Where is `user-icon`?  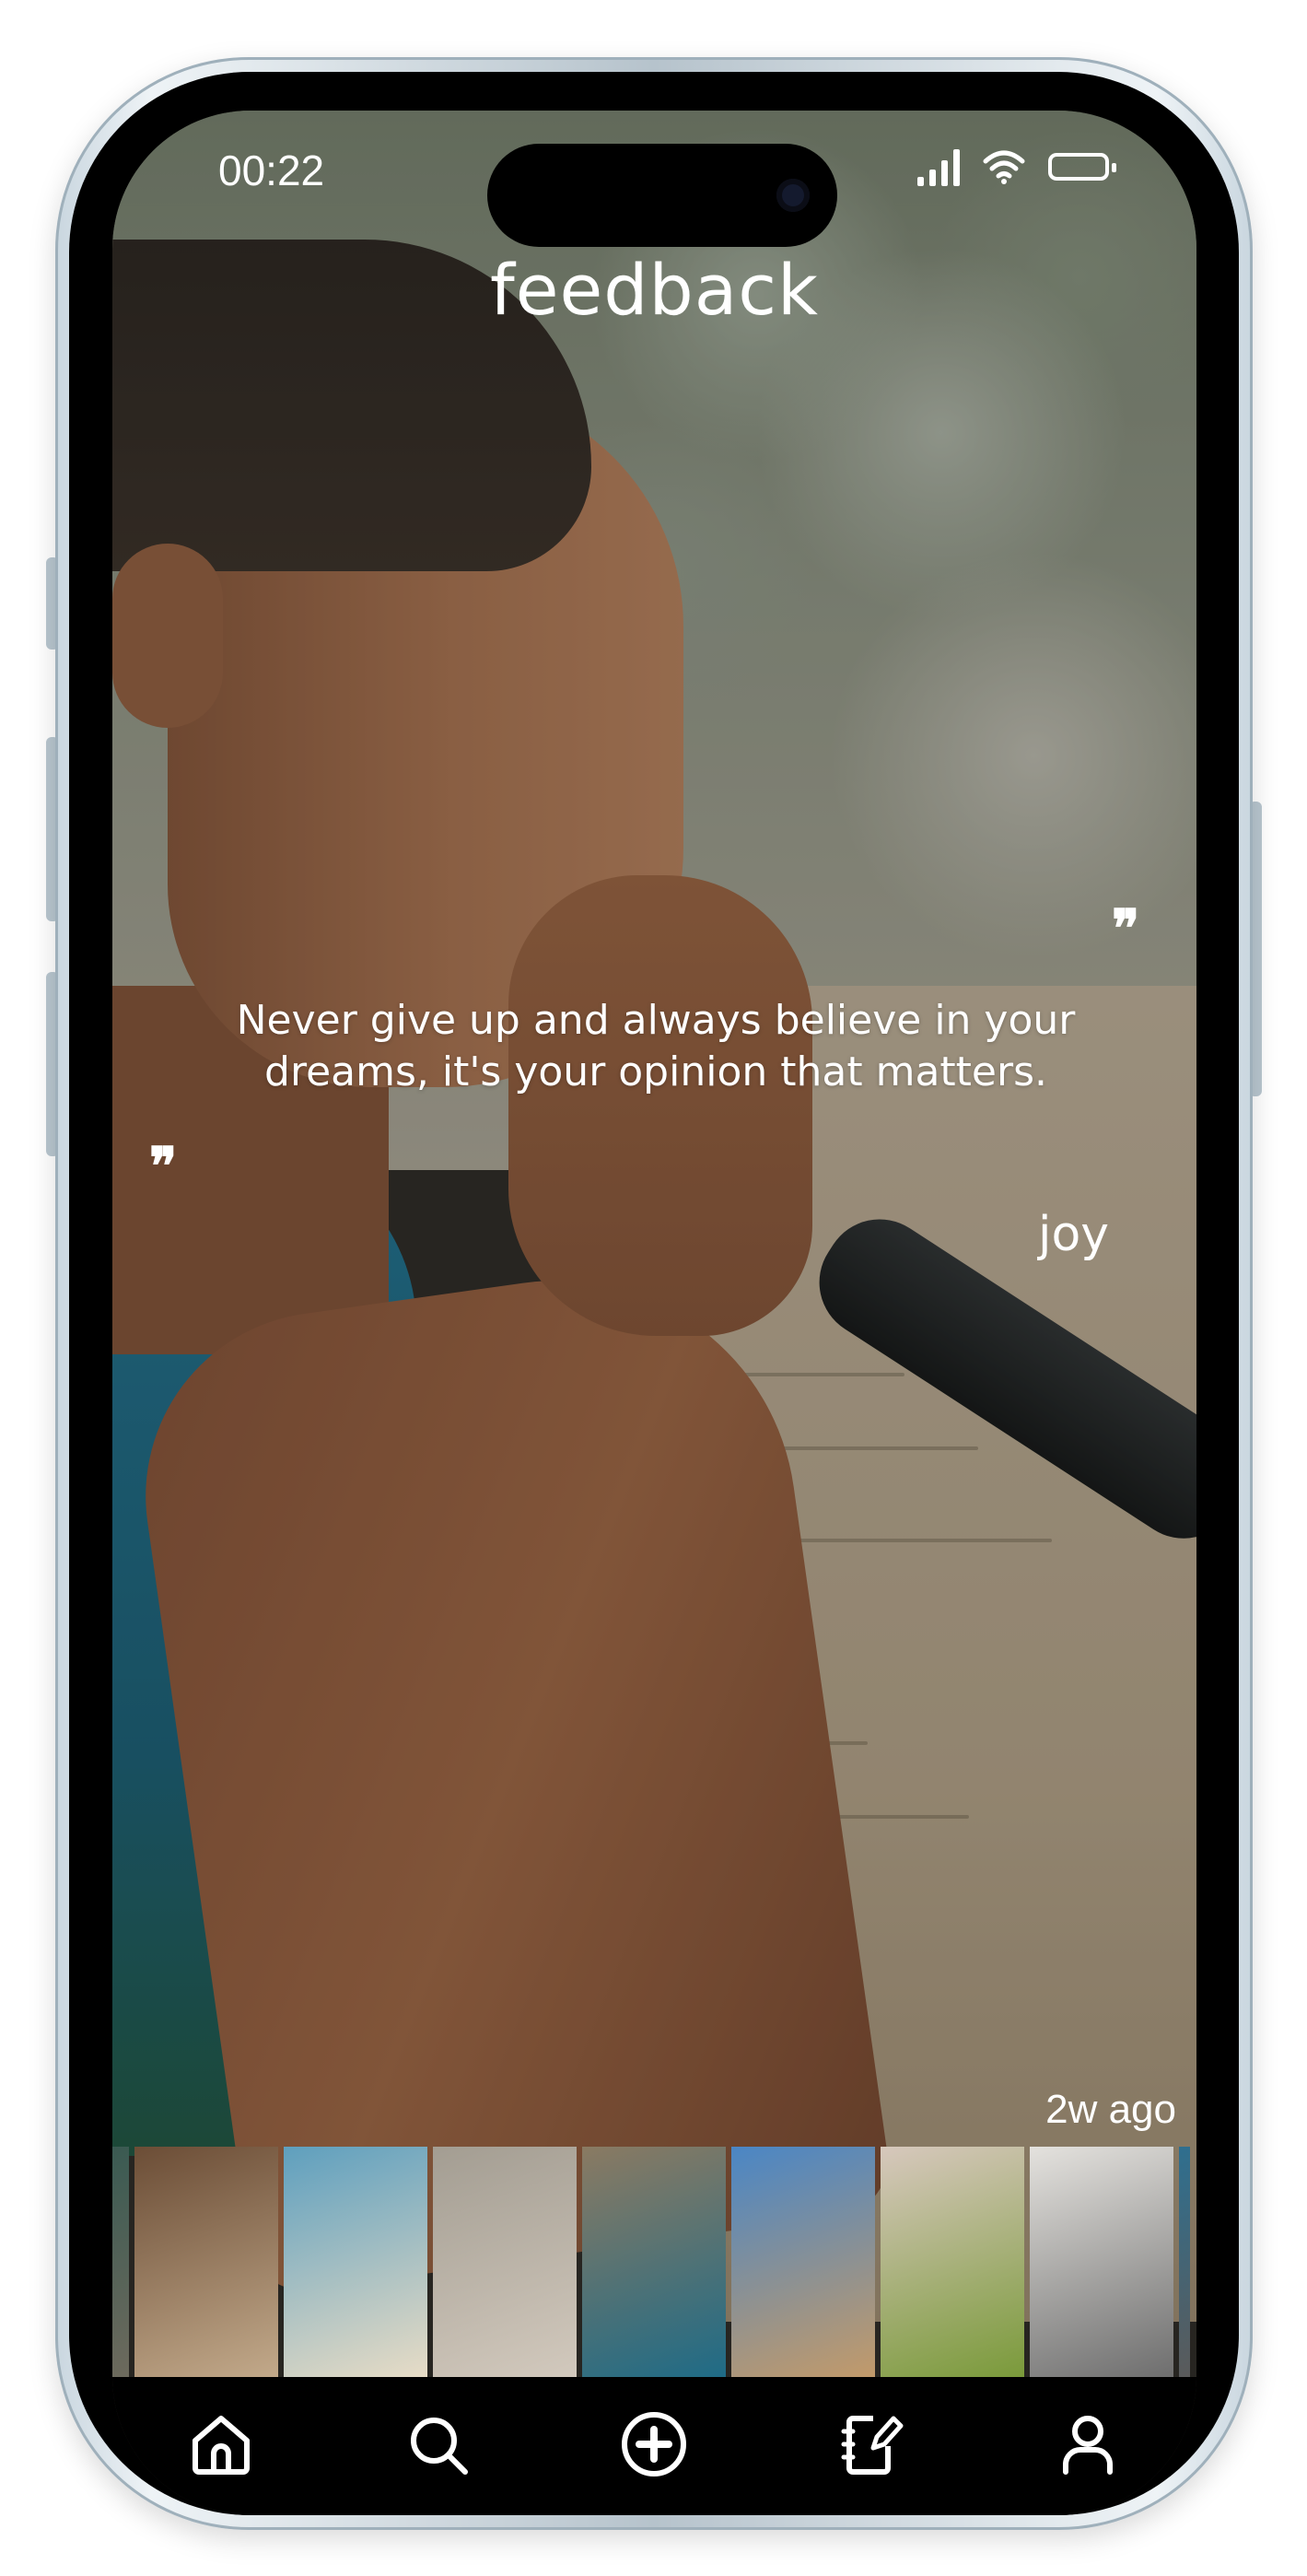
user-icon is located at coordinates (1088, 2445).